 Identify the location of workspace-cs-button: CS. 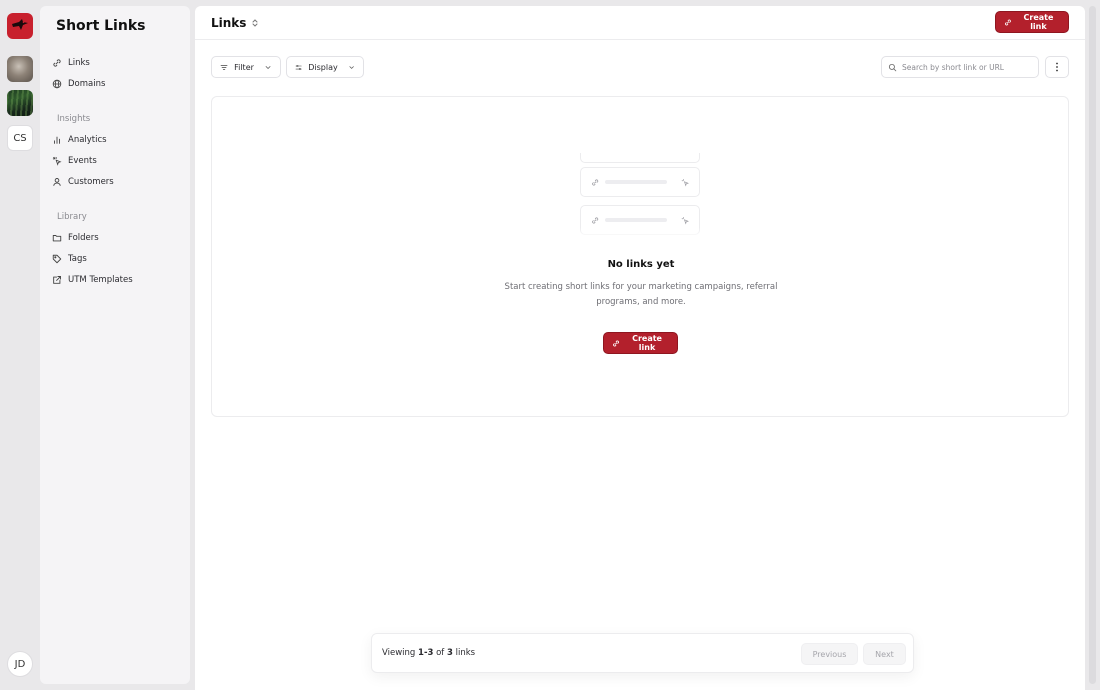
(20, 138).